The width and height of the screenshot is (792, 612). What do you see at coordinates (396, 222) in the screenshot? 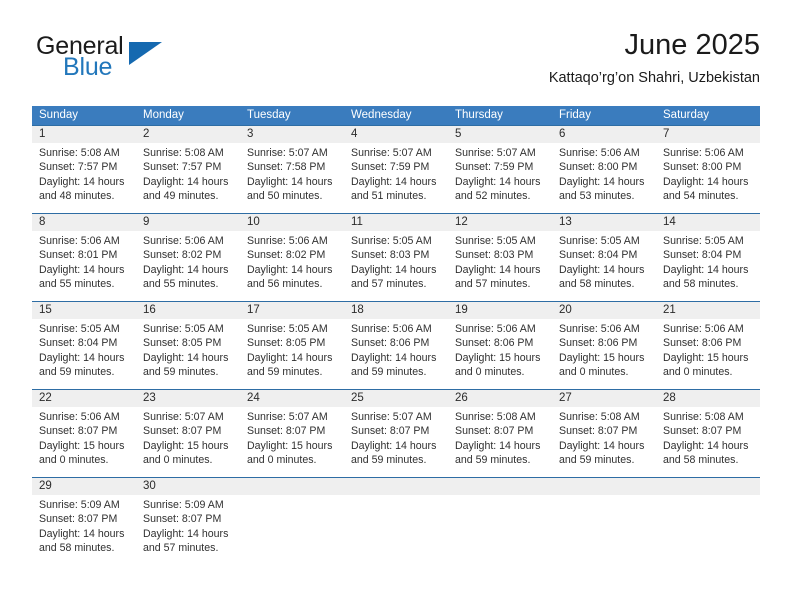
I see `day-number: 11` at bounding box center [396, 222].